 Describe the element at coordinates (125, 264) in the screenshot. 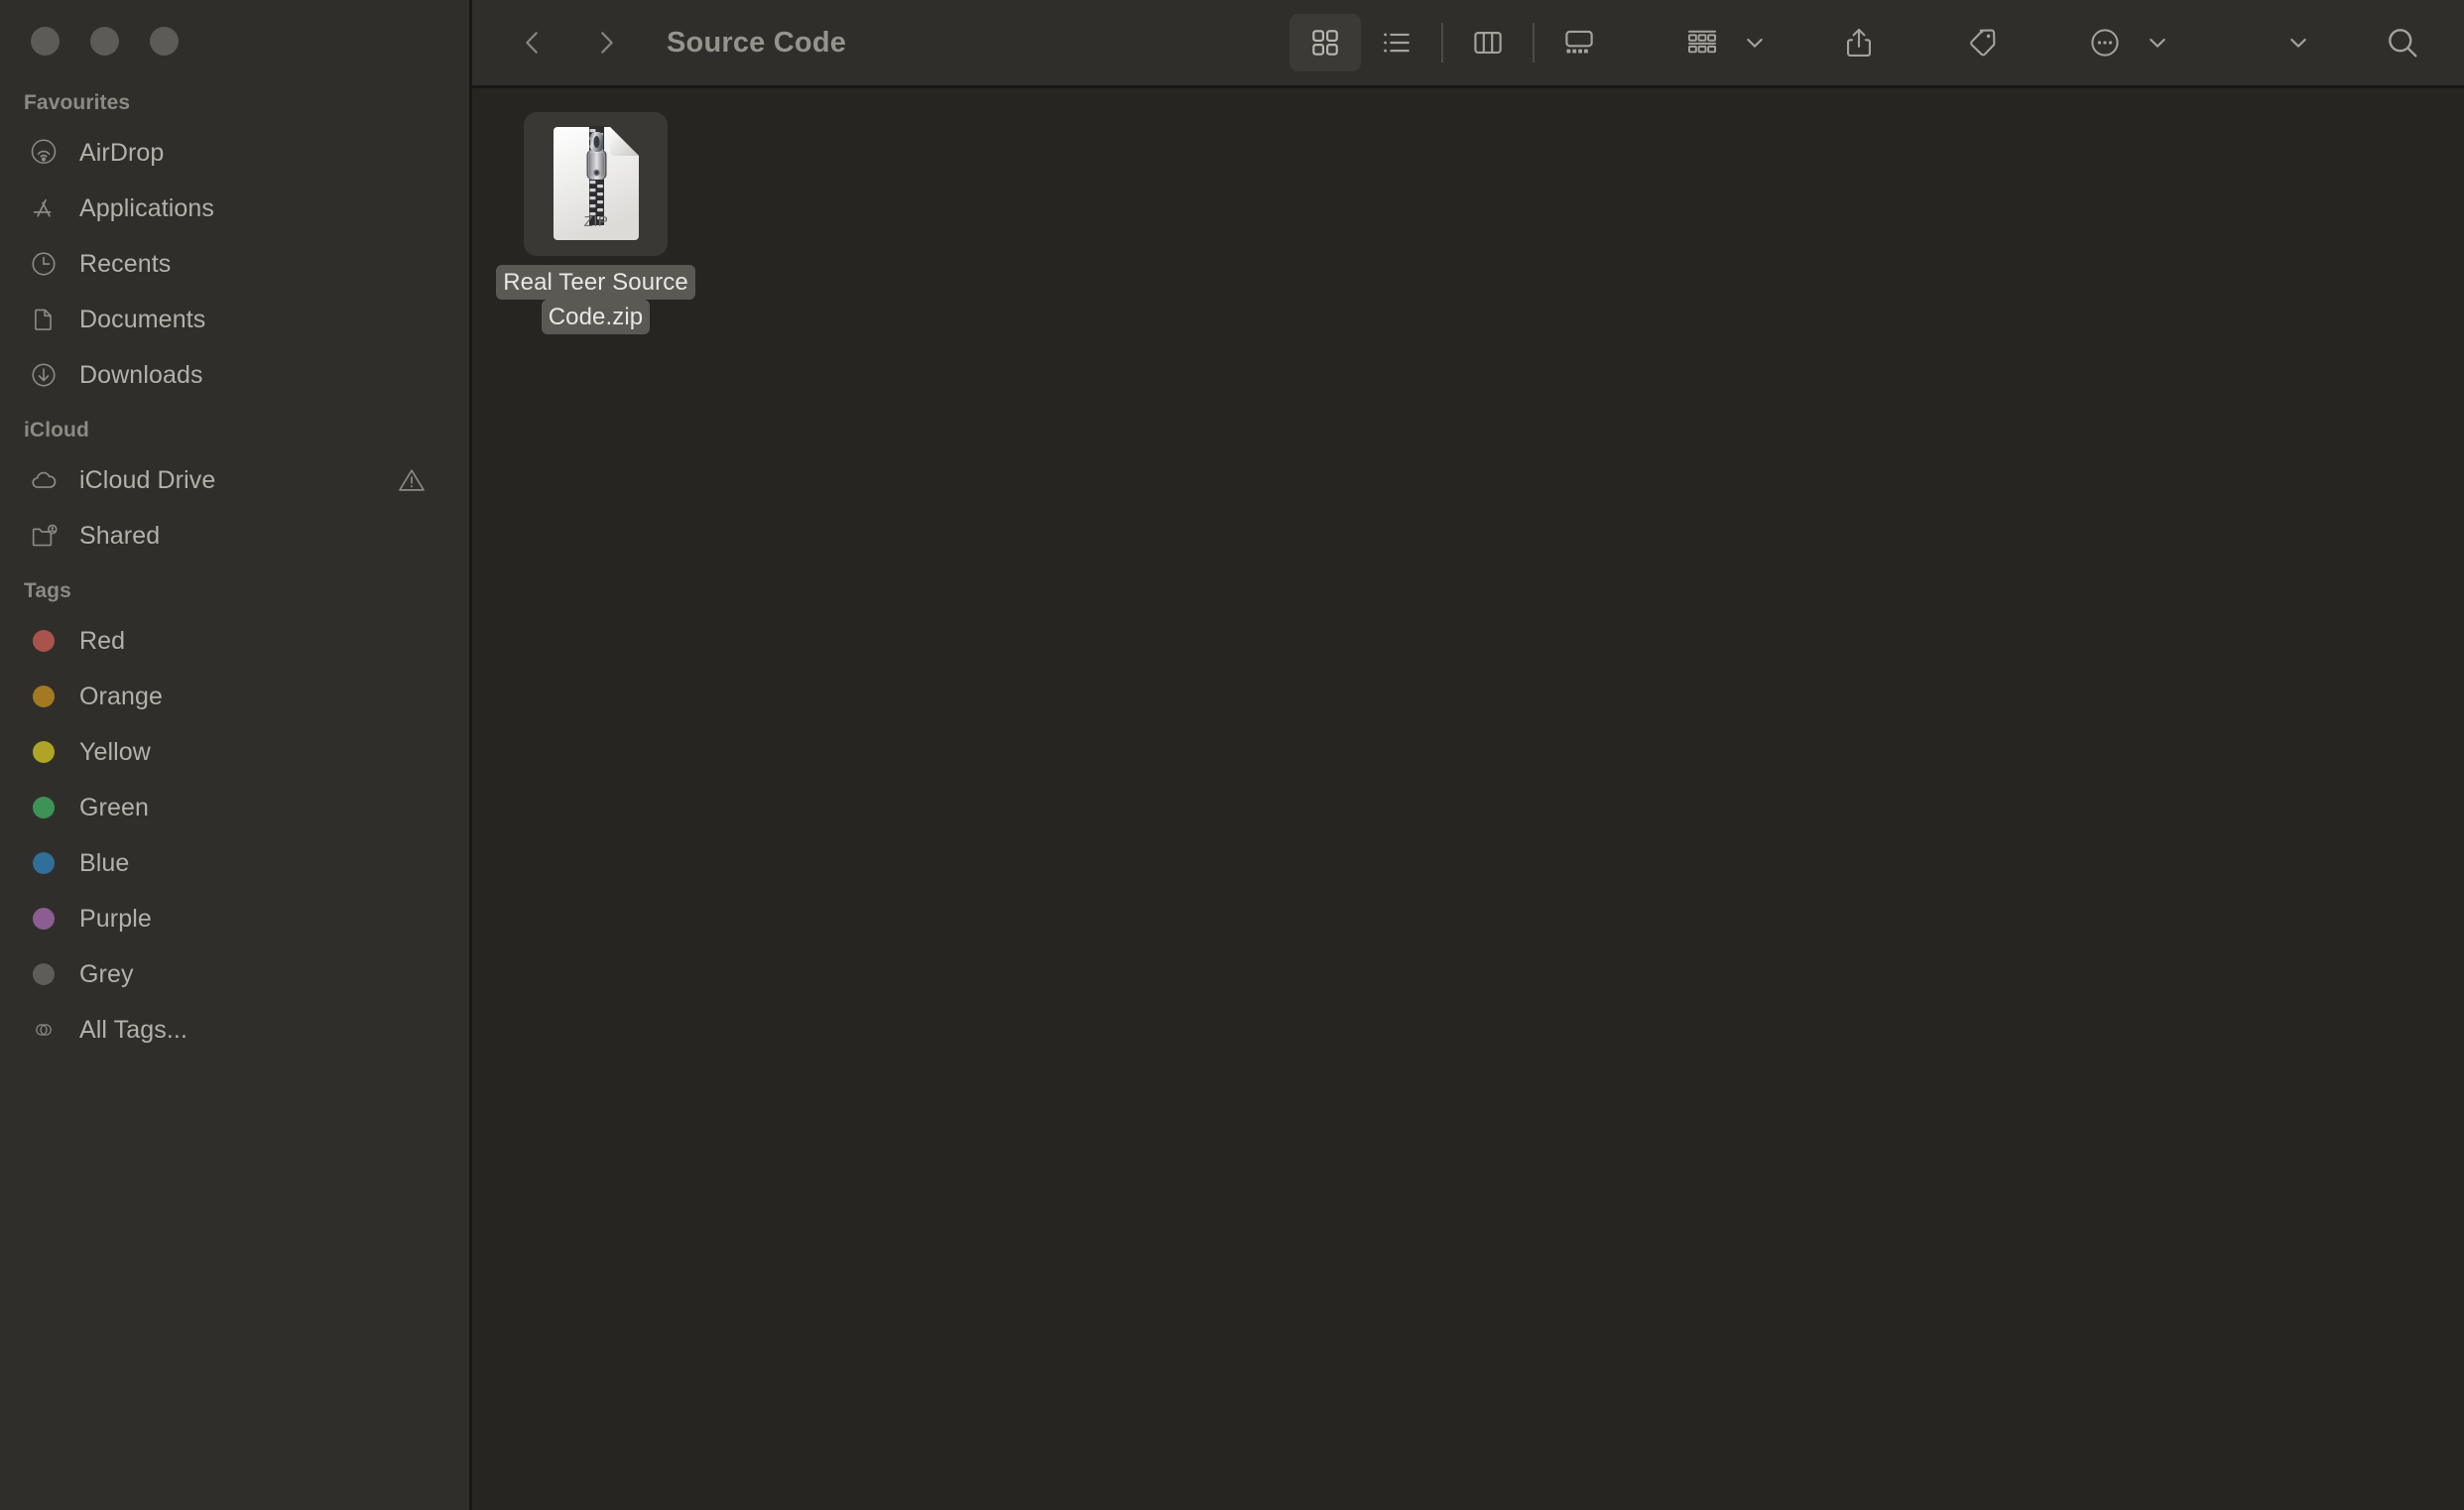

I see `sidebar-item-label: Recents` at that location.